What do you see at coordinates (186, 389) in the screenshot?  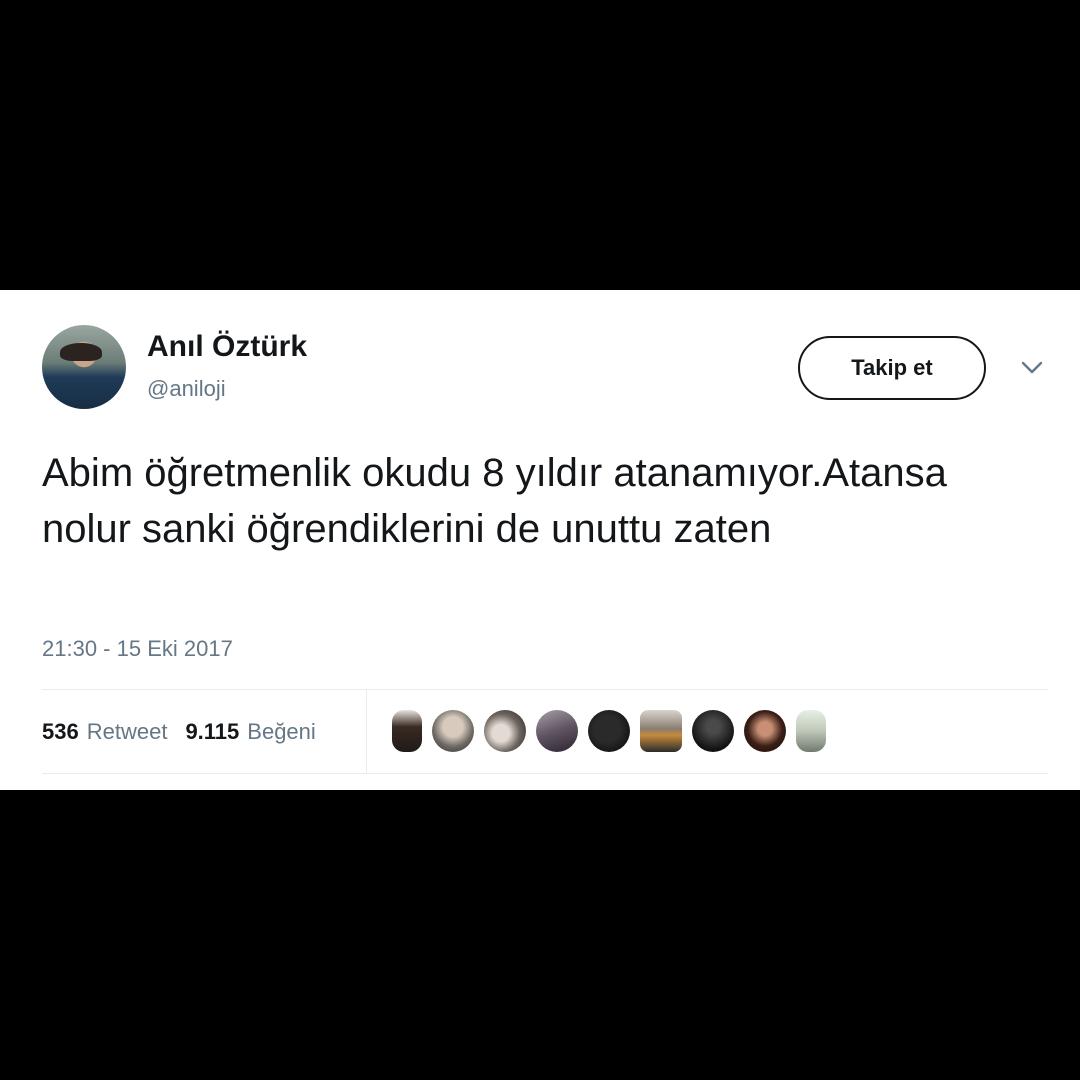 I see `author-handle: @aniloji` at bounding box center [186, 389].